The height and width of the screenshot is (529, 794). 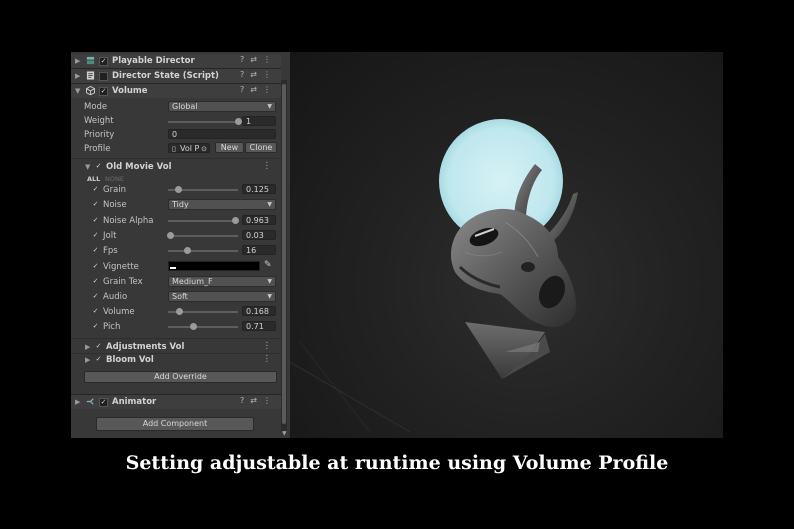 I want to click on add-override-button: Add Override, so click(x=180, y=377).